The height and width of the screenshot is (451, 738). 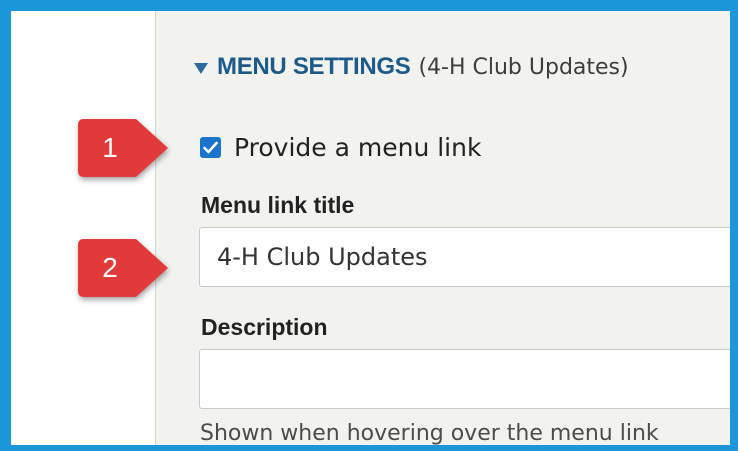 What do you see at coordinates (523, 67) in the screenshot?
I see `menu-settings-subtitle: (4-H Club Updates)` at bounding box center [523, 67].